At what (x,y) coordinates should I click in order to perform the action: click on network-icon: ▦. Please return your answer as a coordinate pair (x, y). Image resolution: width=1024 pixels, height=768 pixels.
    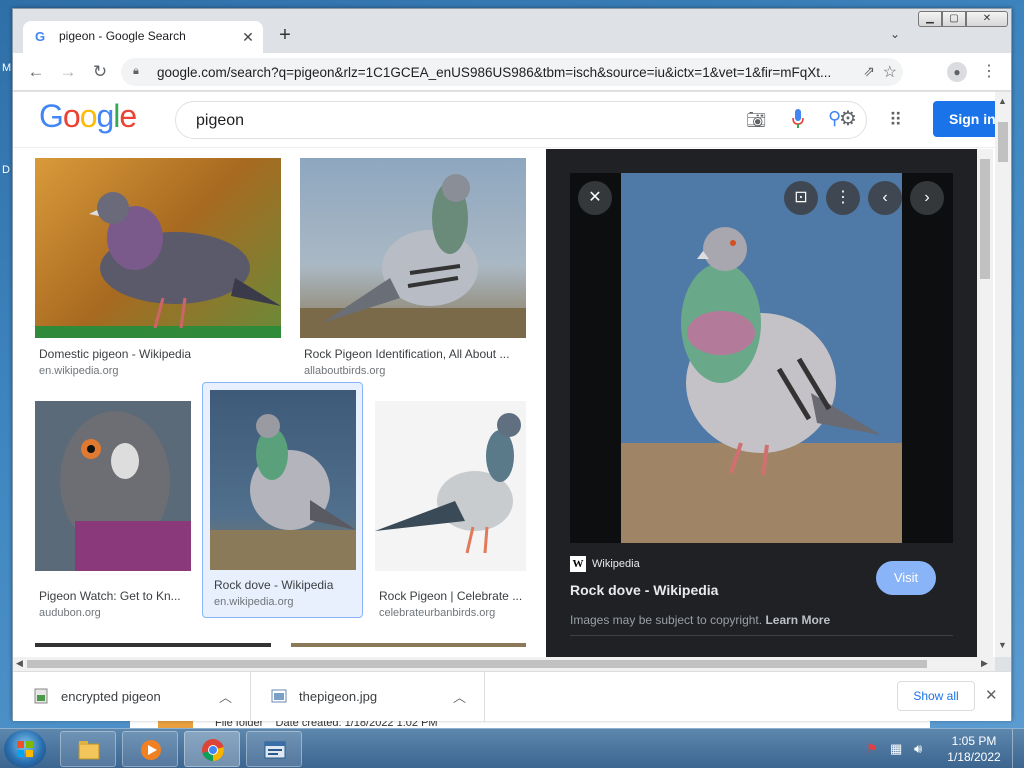
    Looking at the image, I should click on (898, 749).